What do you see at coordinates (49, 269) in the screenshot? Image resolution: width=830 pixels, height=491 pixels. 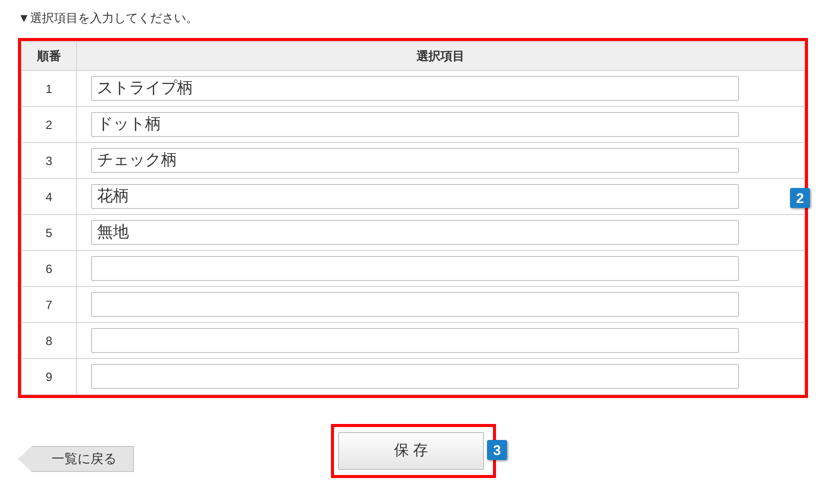 I see `row-number: 6` at bounding box center [49, 269].